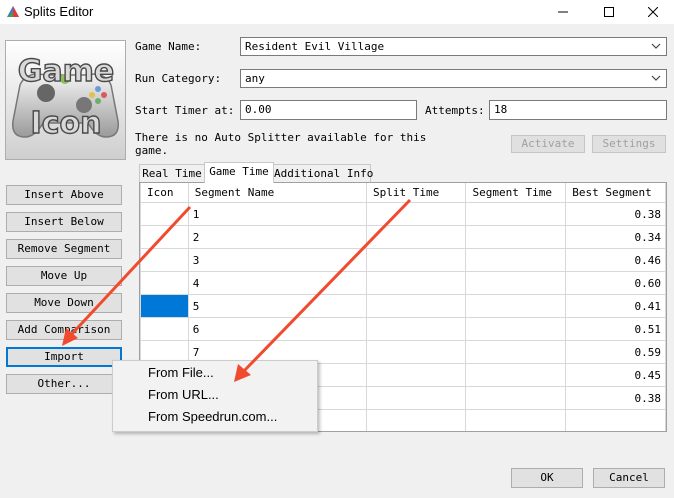 The width and height of the screenshot is (674, 498). What do you see at coordinates (548, 144) in the screenshot?
I see `activate-button: Activate` at bounding box center [548, 144].